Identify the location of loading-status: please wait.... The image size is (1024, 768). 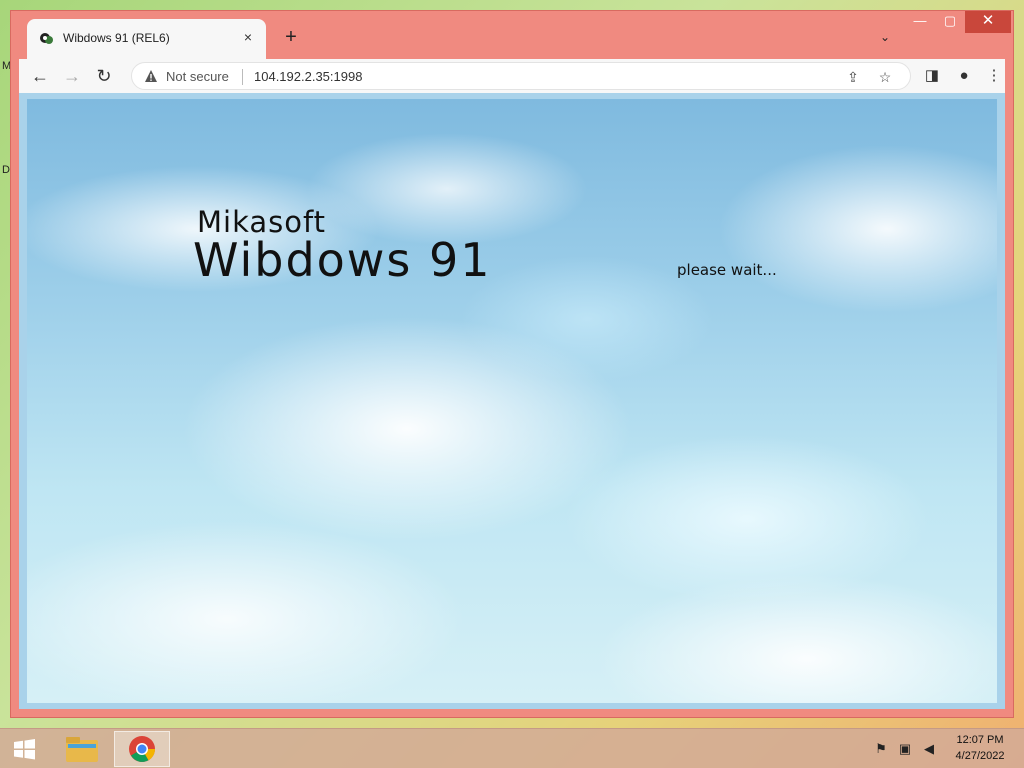
(727, 270).